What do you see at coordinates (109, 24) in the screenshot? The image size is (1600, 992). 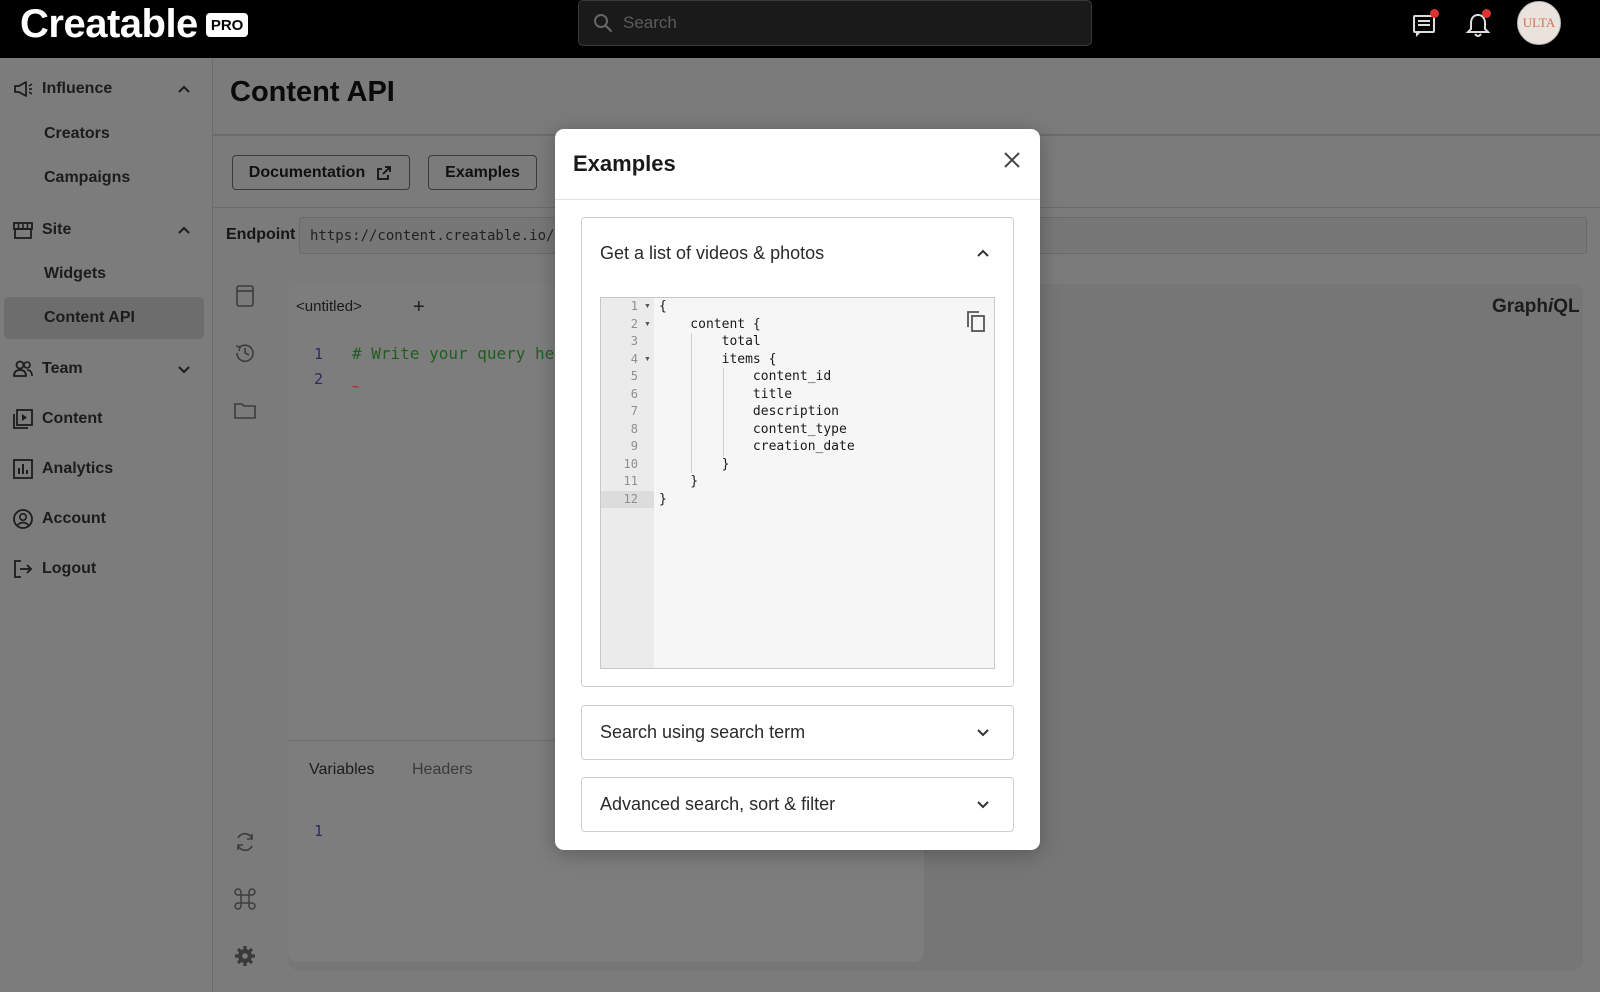 I see `brand-name: Creatable` at bounding box center [109, 24].